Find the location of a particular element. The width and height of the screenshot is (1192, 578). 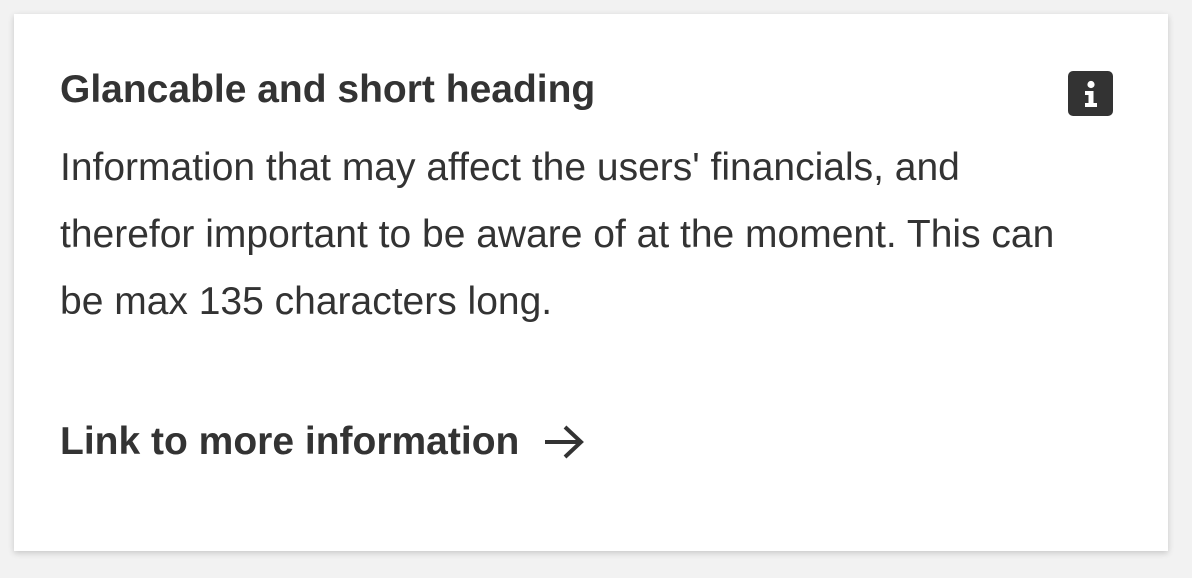

more-information-link: Link to more information is located at coordinates (322, 442).